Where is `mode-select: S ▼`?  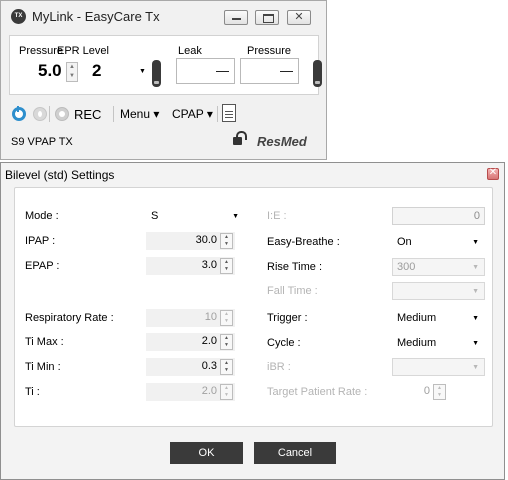
mode-select: S ▼ is located at coordinates (195, 216).